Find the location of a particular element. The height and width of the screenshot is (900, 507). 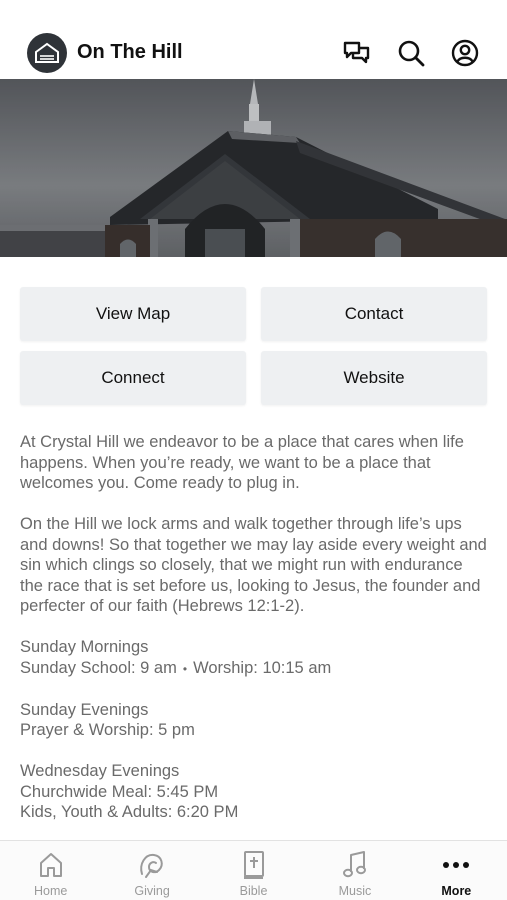

sunday-evenings-section: Sunday Evenings Prayer & Worship: 5 pm is located at coordinates (255, 720).